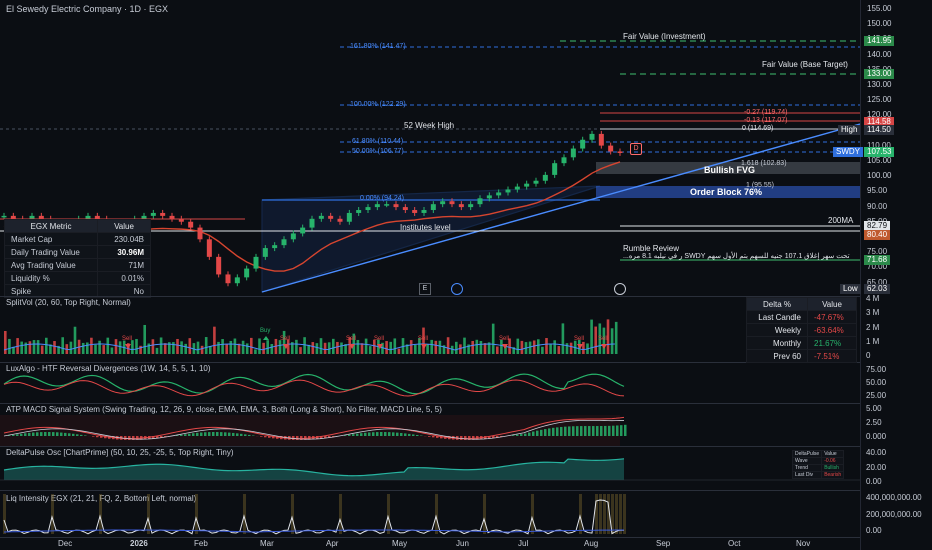 The width and height of the screenshot is (932, 550). Describe the element at coordinates (849, 130) in the screenshot. I see `tag-high-label: High` at that location.